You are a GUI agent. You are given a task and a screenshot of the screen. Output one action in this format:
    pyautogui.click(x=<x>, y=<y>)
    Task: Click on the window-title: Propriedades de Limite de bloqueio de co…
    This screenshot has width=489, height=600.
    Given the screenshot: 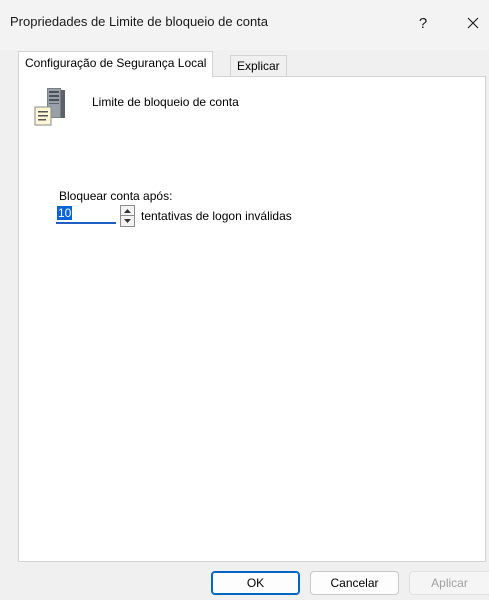 What is the action you would take?
    pyautogui.click(x=139, y=21)
    